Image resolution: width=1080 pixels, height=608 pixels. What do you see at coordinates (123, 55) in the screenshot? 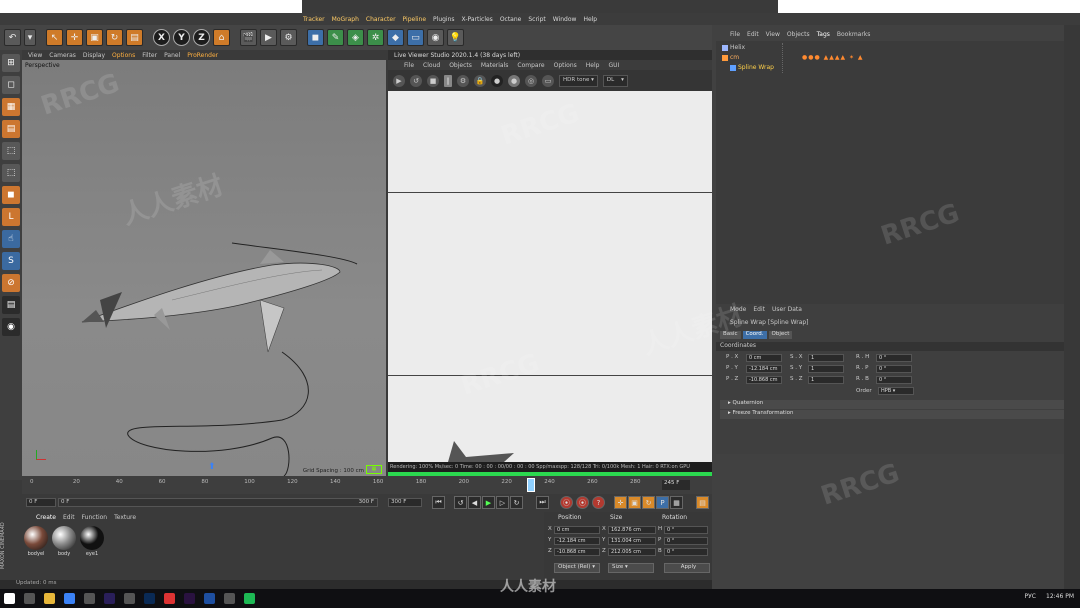
I see `viewport-menu-options: Options` at bounding box center [123, 55].